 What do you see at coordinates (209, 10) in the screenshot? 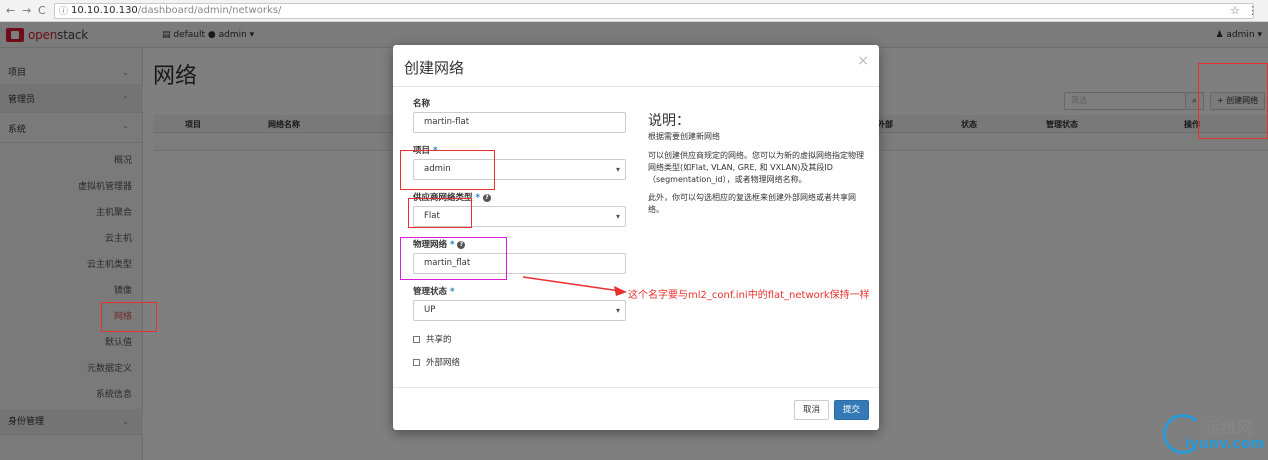
I see `url-path: /dashboard/admin/networks/` at bounding box center [209, 10].